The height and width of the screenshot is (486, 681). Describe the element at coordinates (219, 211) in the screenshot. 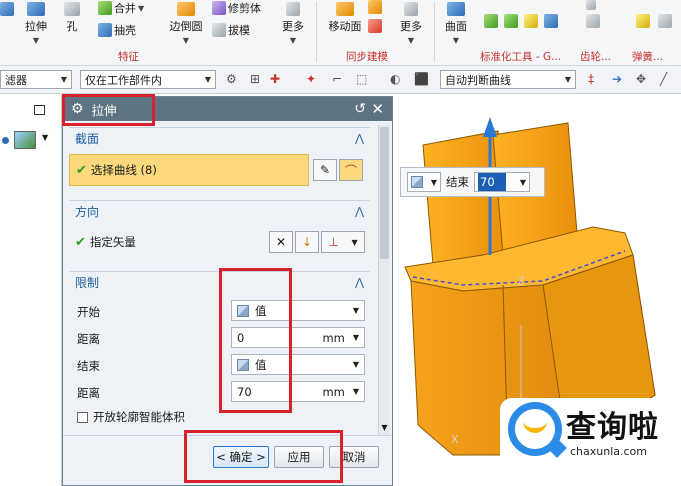

I see `direction-header: 方向 ⋀` at that location.